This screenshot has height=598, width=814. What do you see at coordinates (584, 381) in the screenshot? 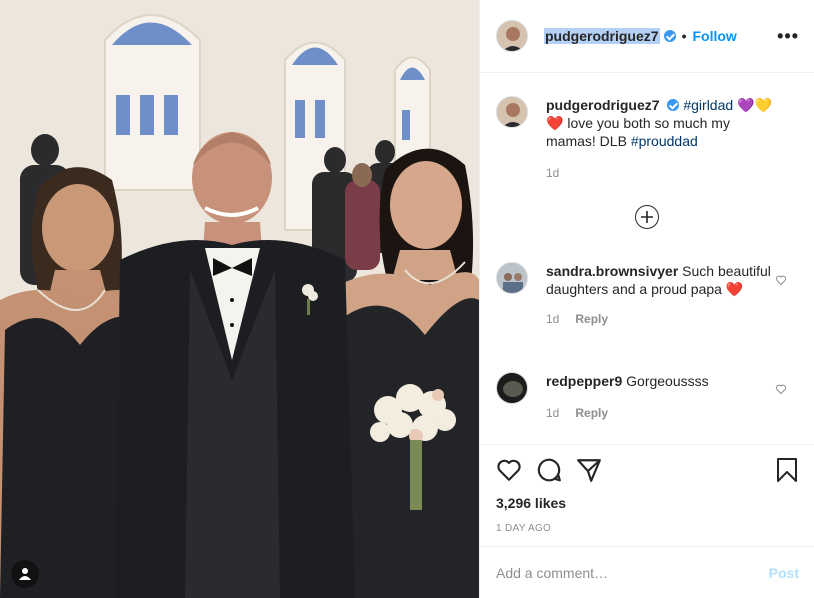
I see `comment-username: redpepper9` at bounding box center [584, 381].